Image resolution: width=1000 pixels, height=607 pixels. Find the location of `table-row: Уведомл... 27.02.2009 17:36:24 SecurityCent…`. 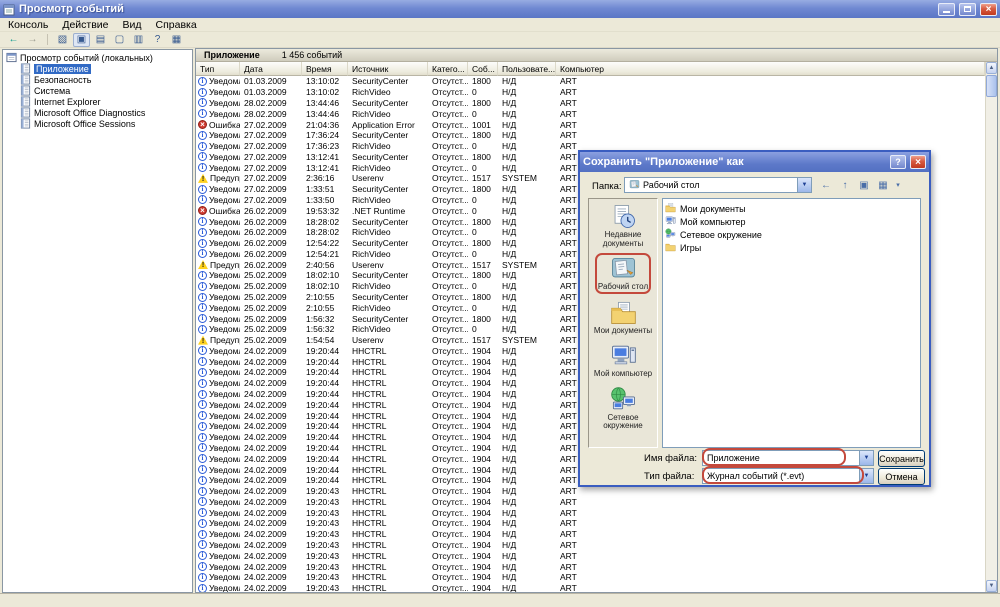

table-row: Уведомл... 27.02.2009 17:36:24 SecurityCent… is located at coordinates (590, 135).